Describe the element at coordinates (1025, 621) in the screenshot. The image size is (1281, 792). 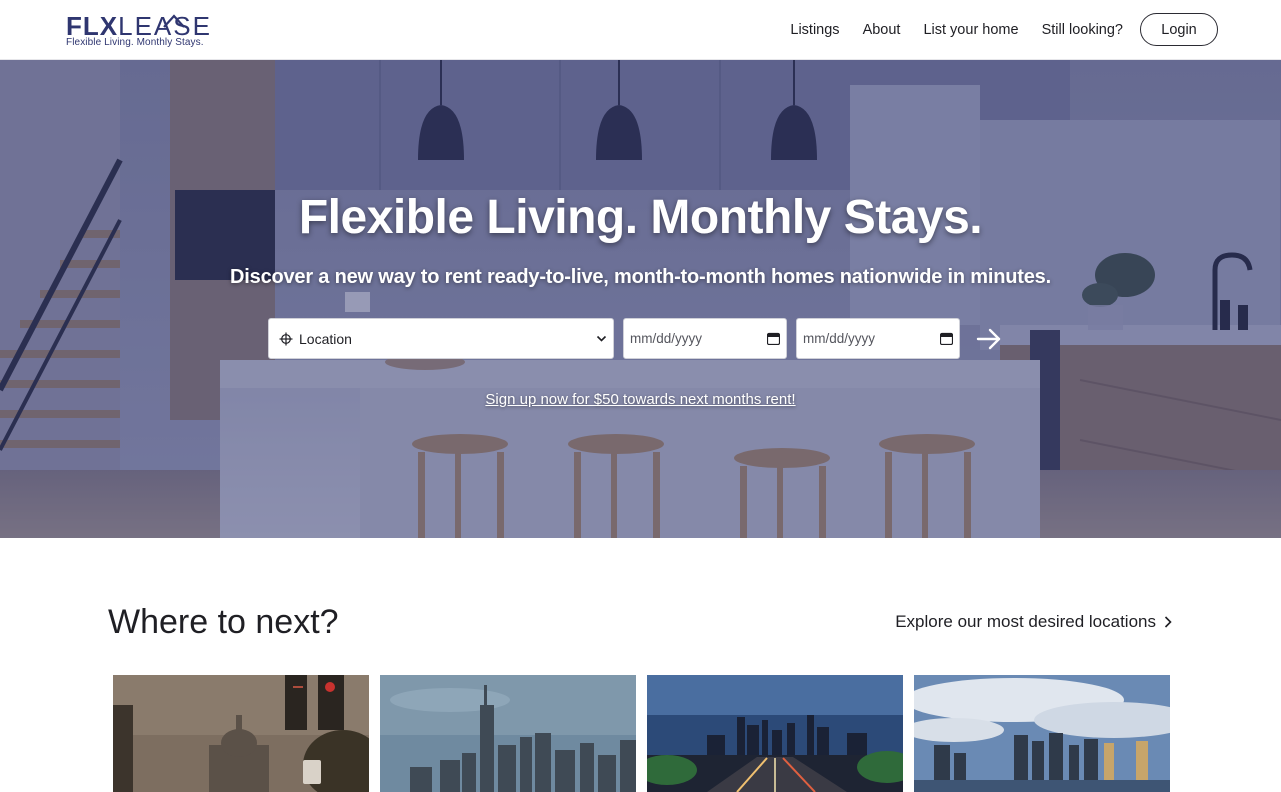
I see `explore-locations-label: Explore our most desired locations` at that location.